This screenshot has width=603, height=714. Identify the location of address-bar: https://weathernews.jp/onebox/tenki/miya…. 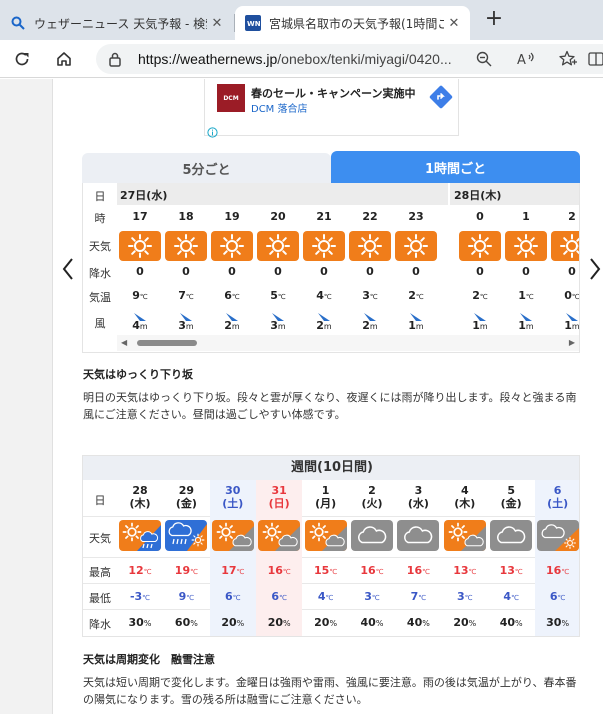
(349, 59).